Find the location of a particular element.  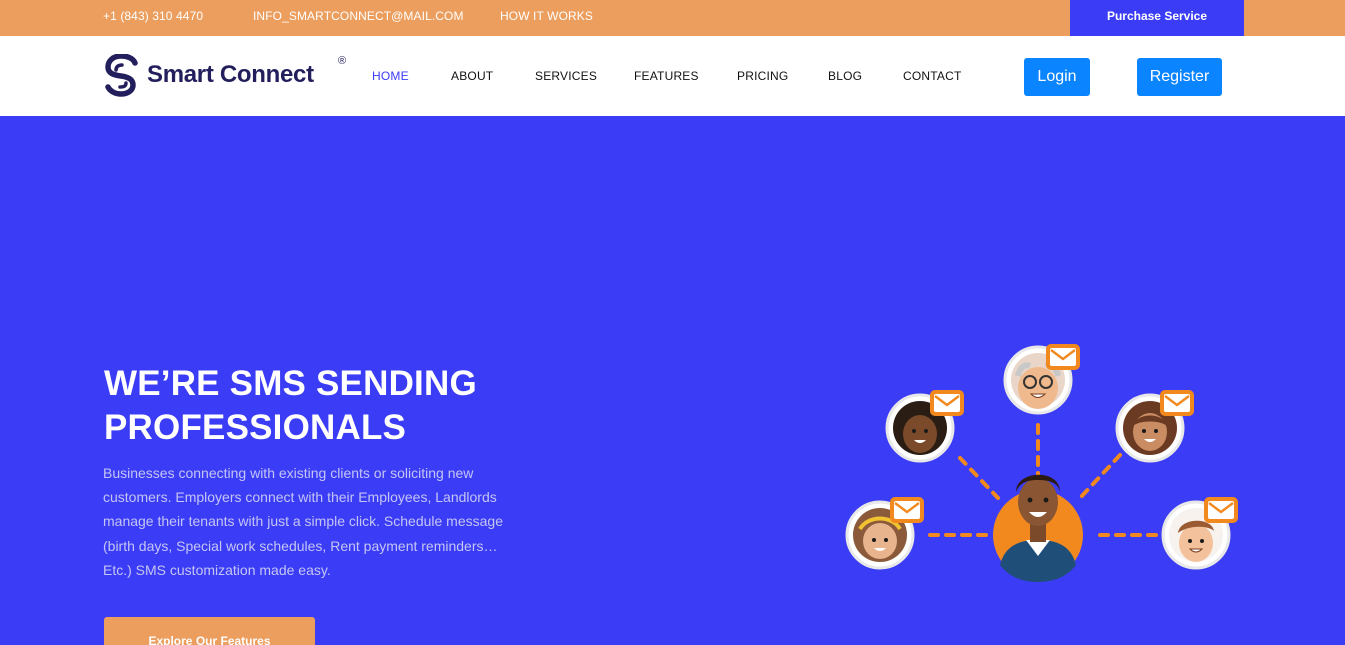

person-avatar-upper-left is located at coordinates (925, 425).